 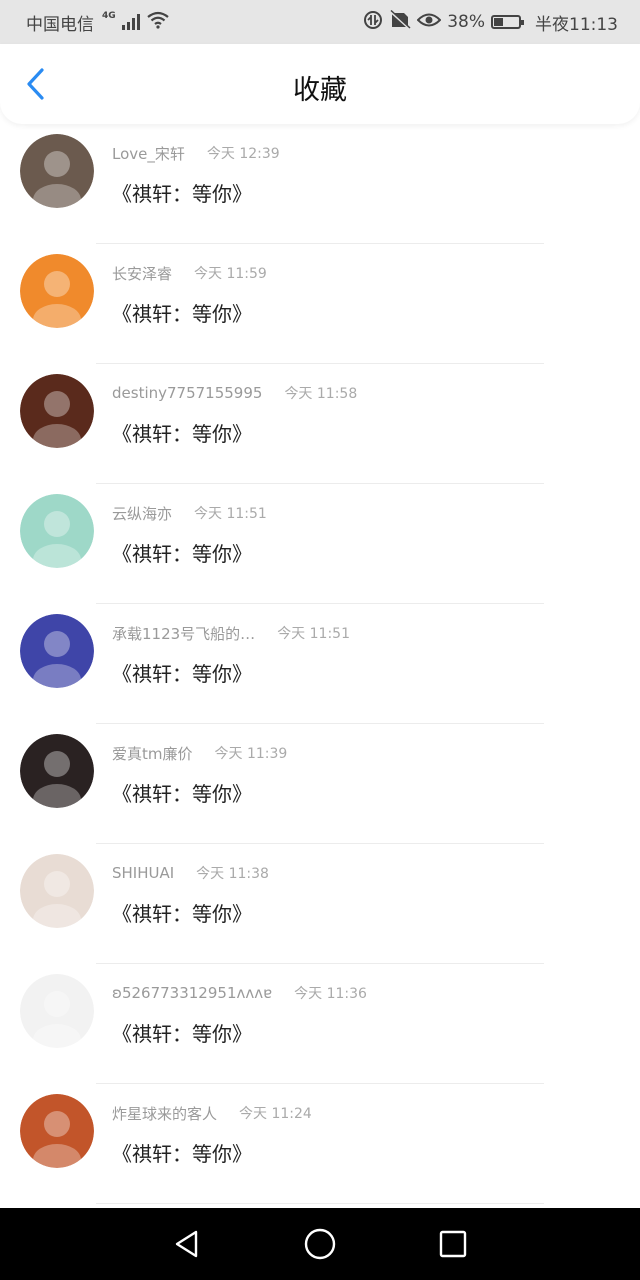 I want to click on battery-percent: 38%, so click(x=466, y=22).